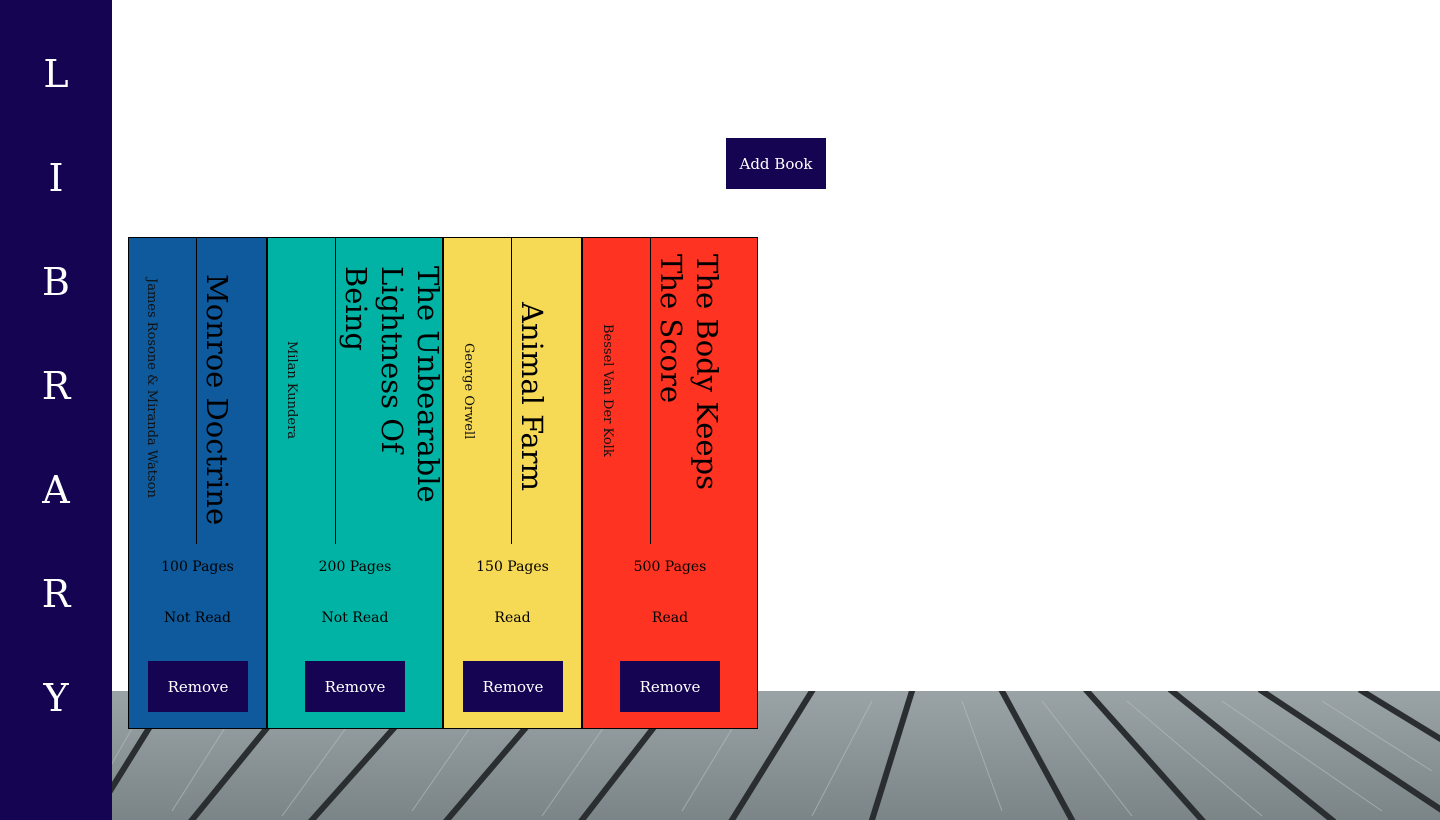  What do you see at coordinates (217, 400) in the screenshot?
I see `book-title: Monroe Doctrine` at bounding box center [217, 400].